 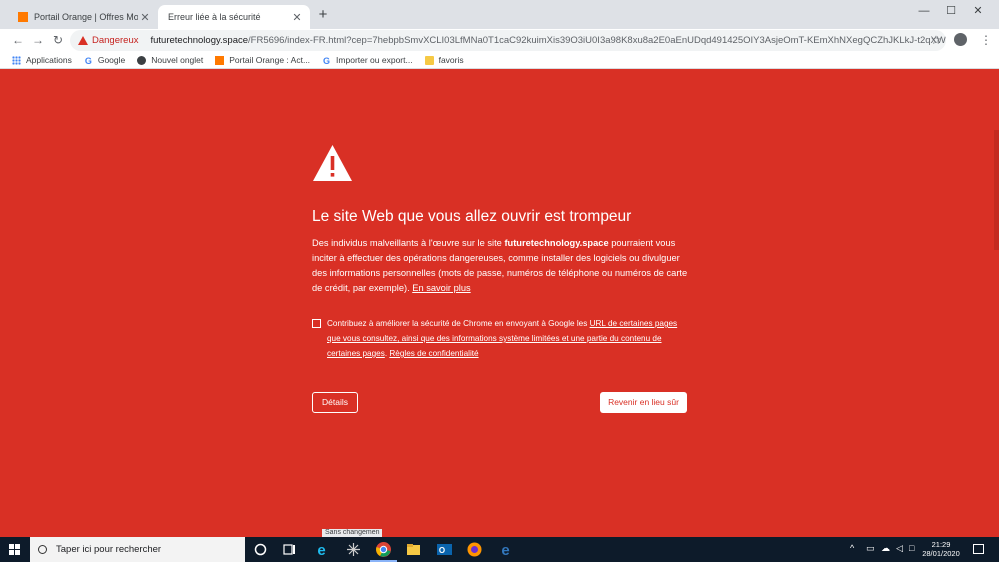 I want to click on search-placeholder: Taper ici pour rechercher, so click(x=109, y=549).